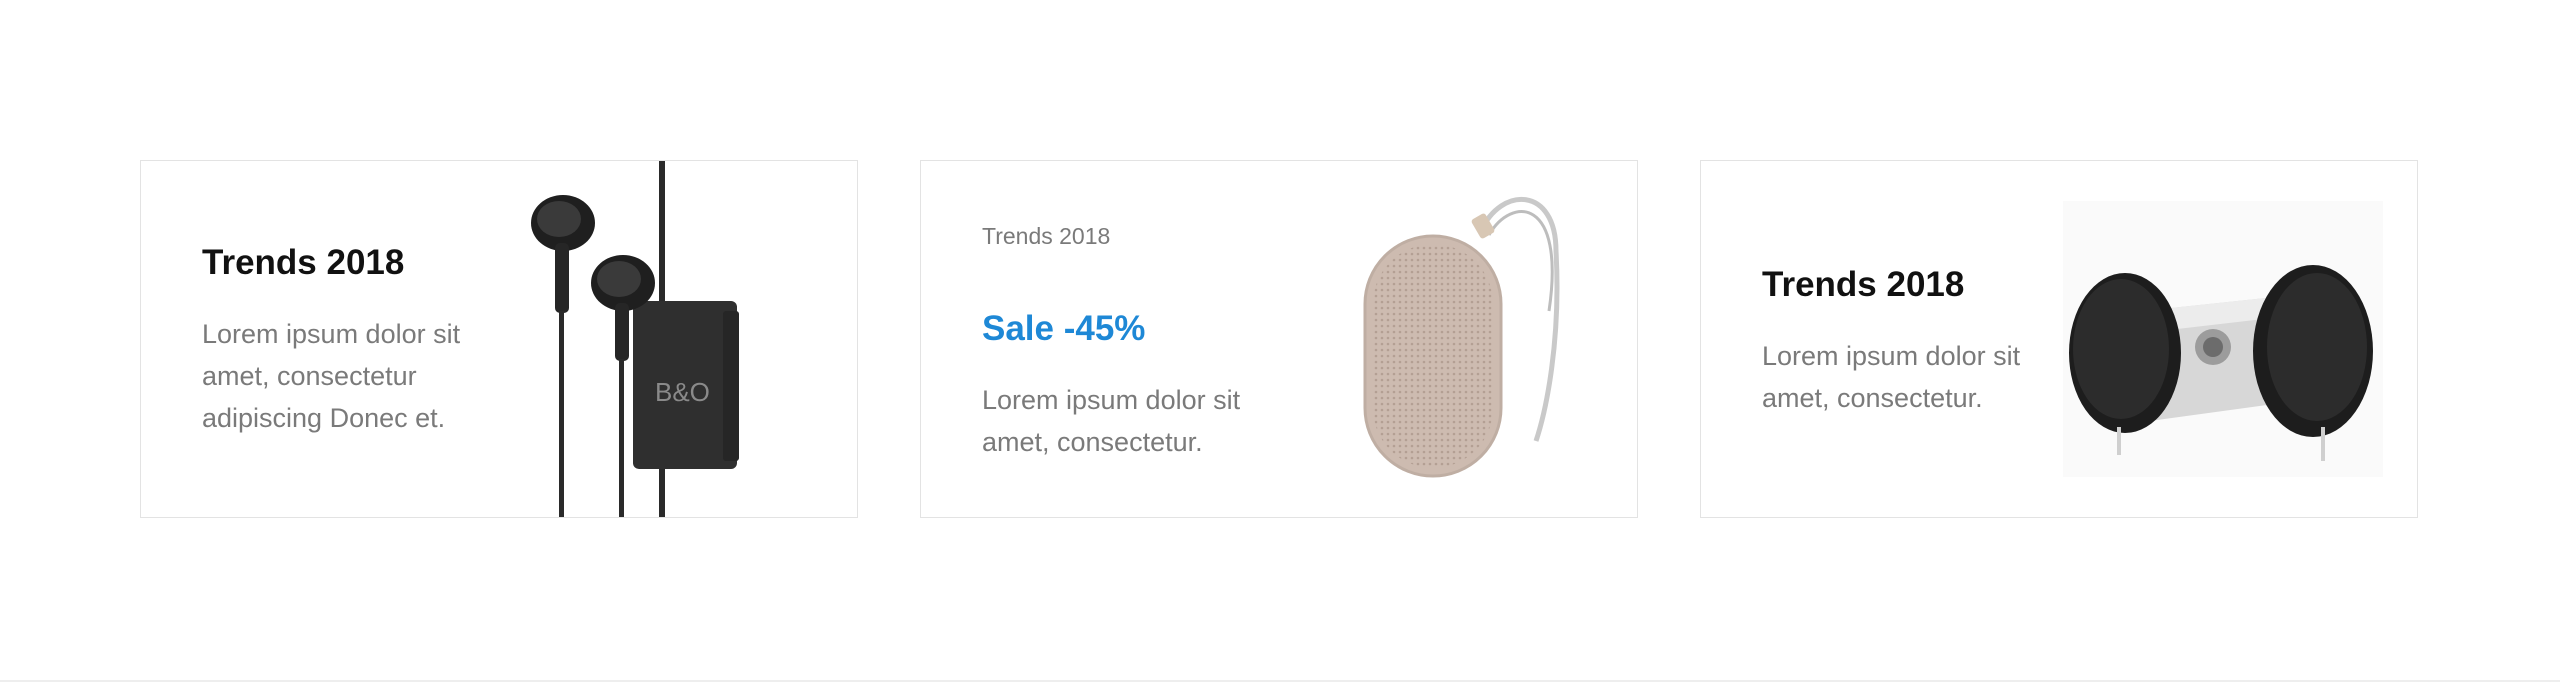 Image resolution: width=2560 pixels, height=682 pixels. I want to click on card-eyebrow: Trends 2018, so click(1046, 236).